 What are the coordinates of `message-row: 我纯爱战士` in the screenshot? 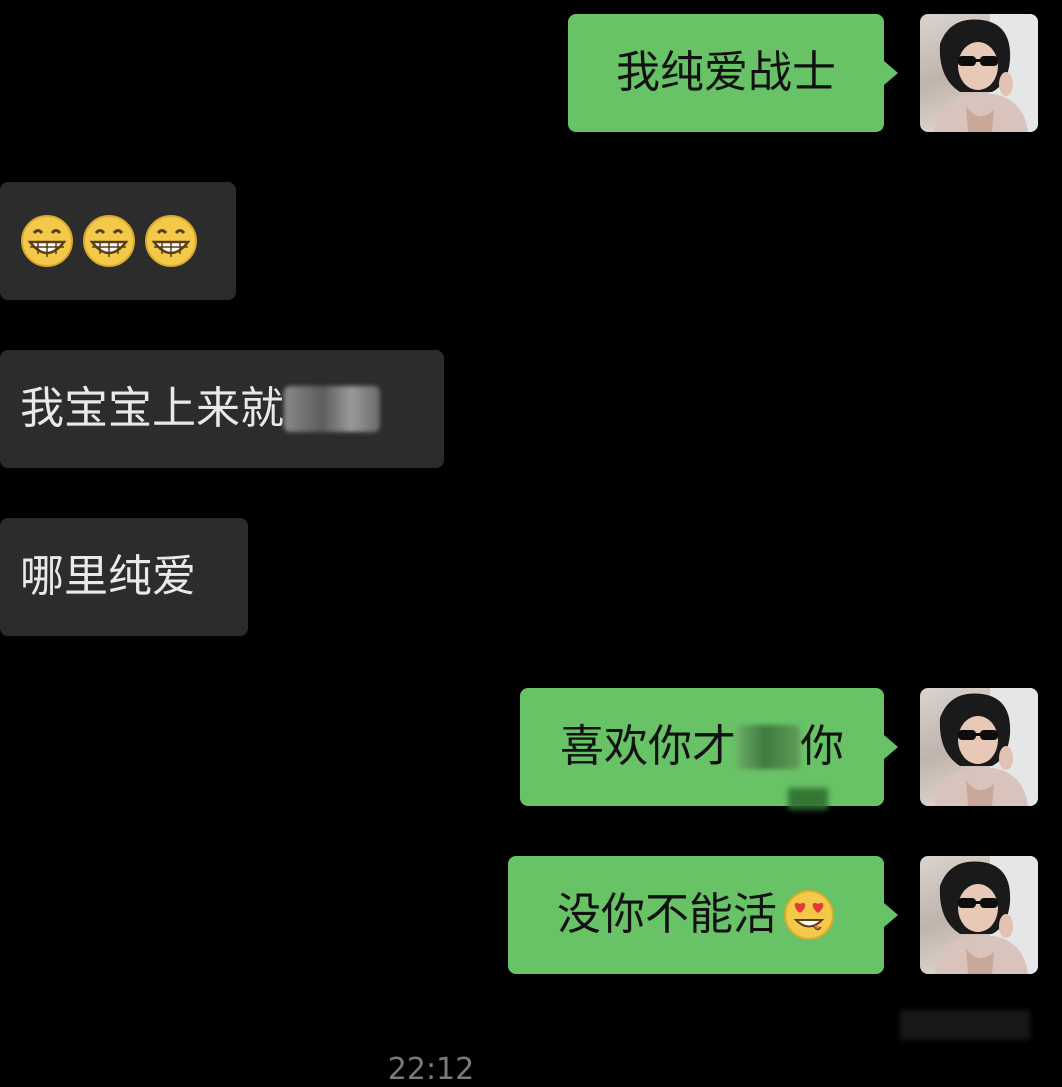 It's located at (531, 74).